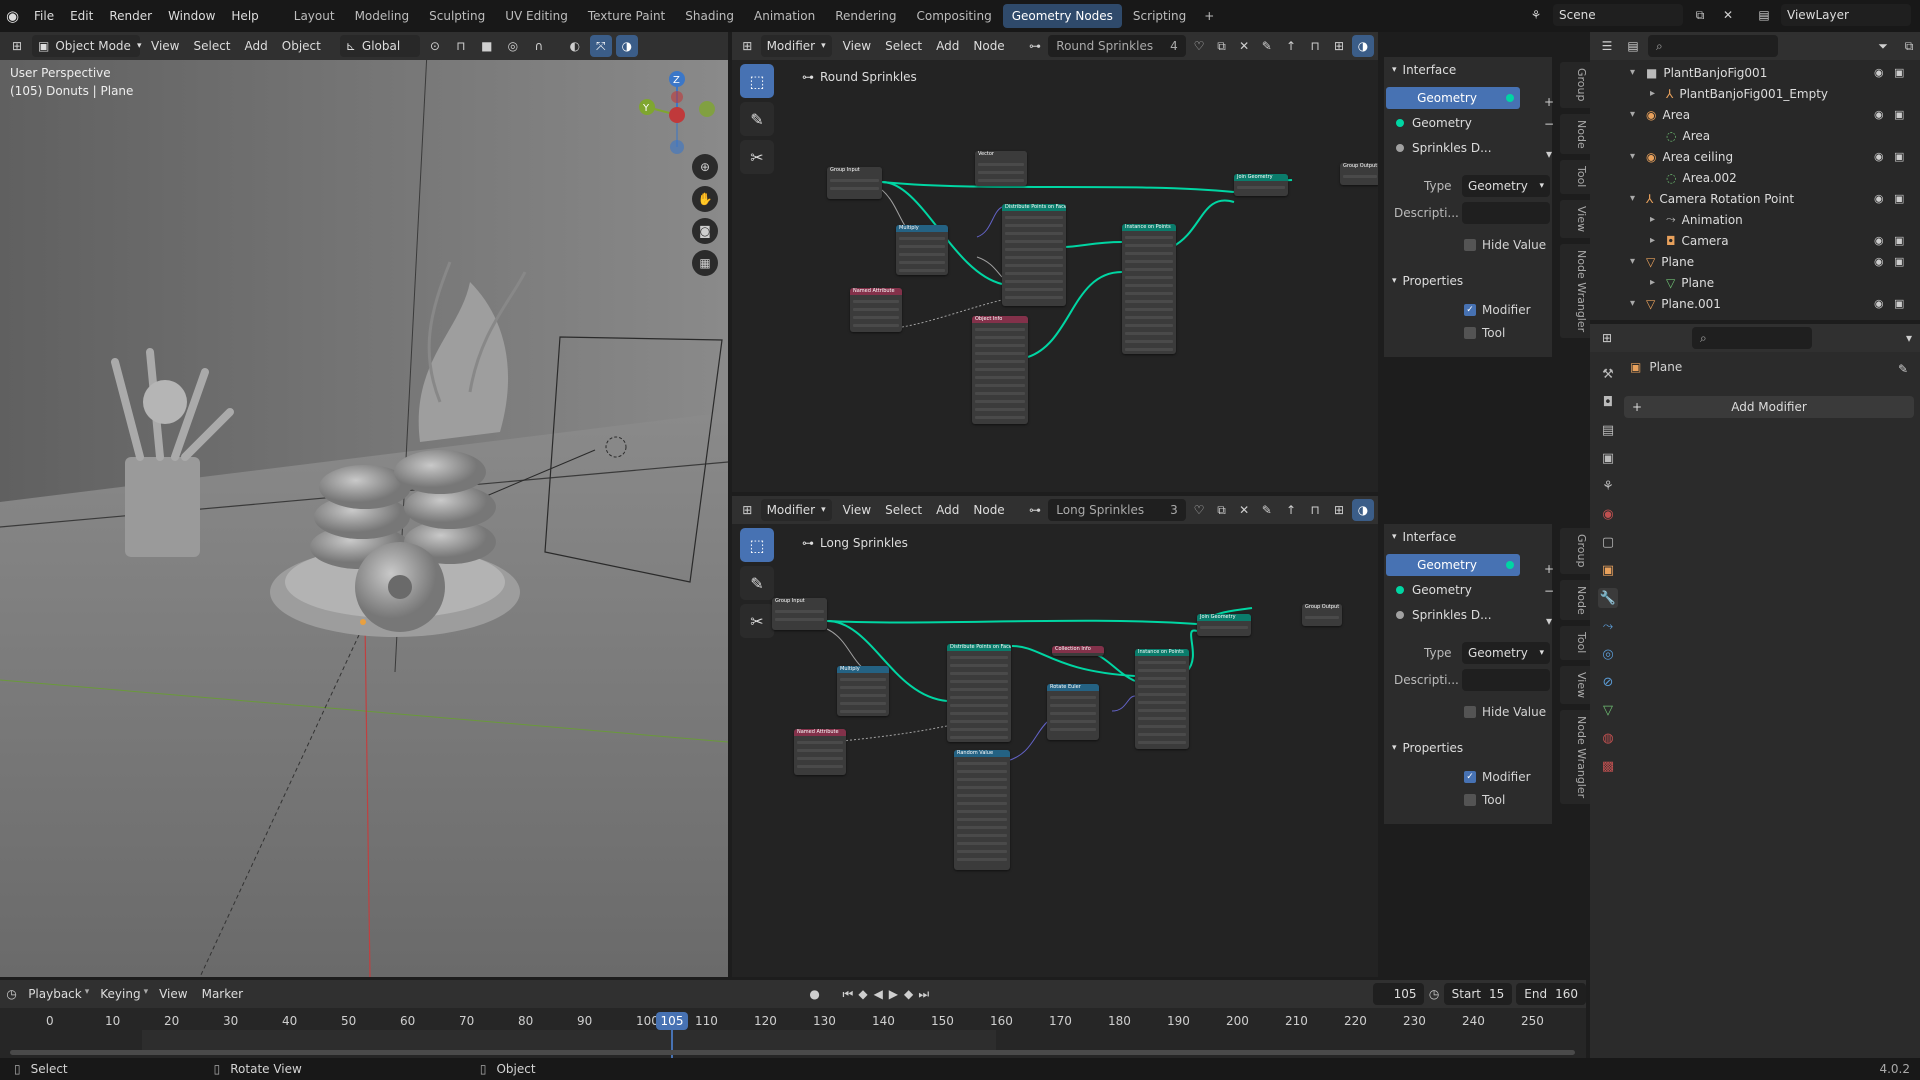 The image size is (1920, 1080). What do you see at coordinates (878, 994) in the screenshot?
I see `play-reverse-icon: ◀` at bounding box center [878, 994].